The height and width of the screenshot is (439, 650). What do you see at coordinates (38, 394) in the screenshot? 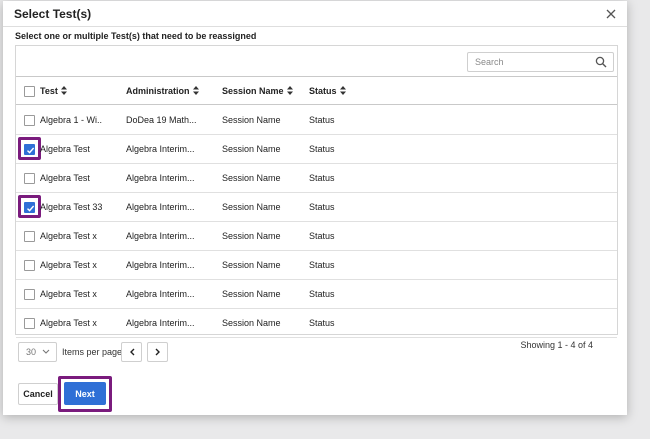
I see `cancel-button: Cancel` at bounding box center [38, 394].